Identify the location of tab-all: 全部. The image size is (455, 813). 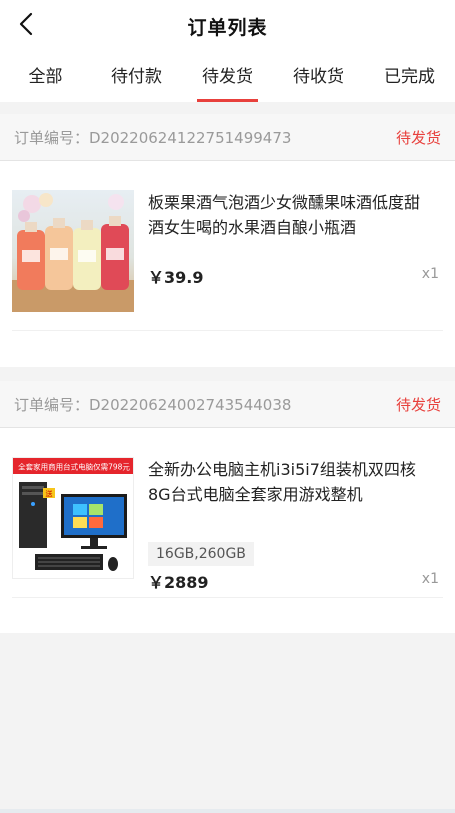
(45, 82).